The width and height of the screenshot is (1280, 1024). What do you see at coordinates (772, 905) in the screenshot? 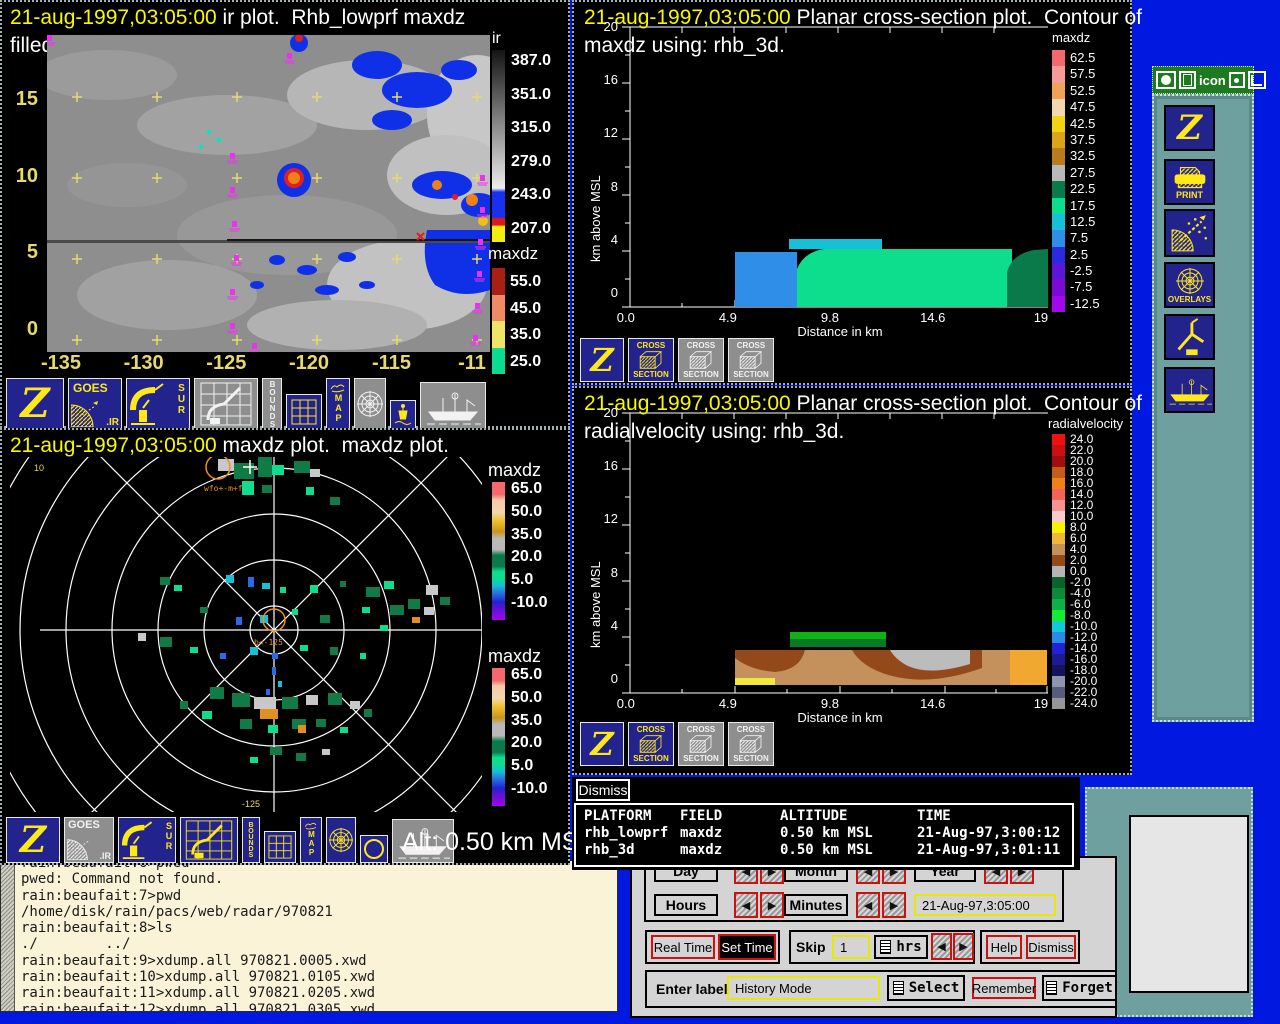
I see `hours-forward-arrow: ▶` at bounding box center [772, 905].